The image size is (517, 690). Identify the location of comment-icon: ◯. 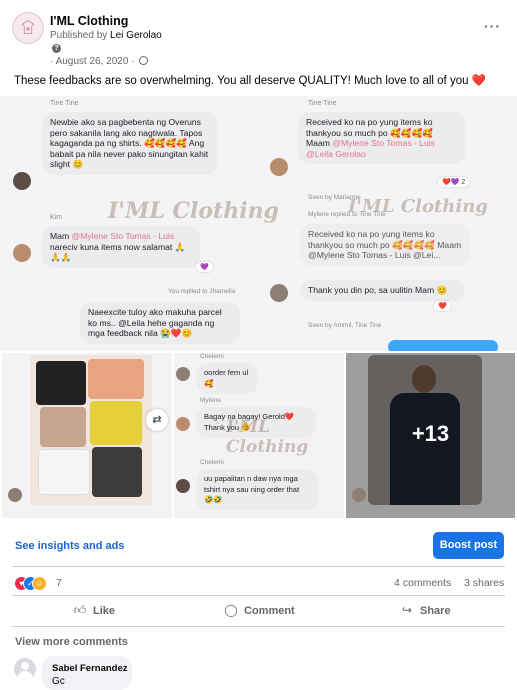
(231, 610).